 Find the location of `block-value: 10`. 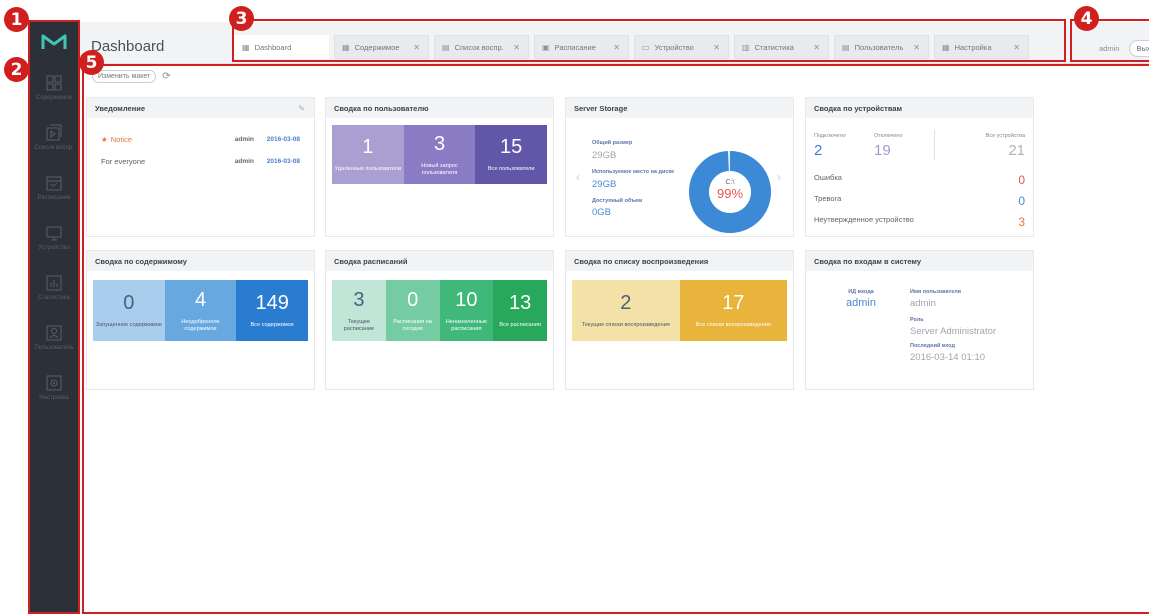

block-value: 10 is located at coordinates (466, 299).